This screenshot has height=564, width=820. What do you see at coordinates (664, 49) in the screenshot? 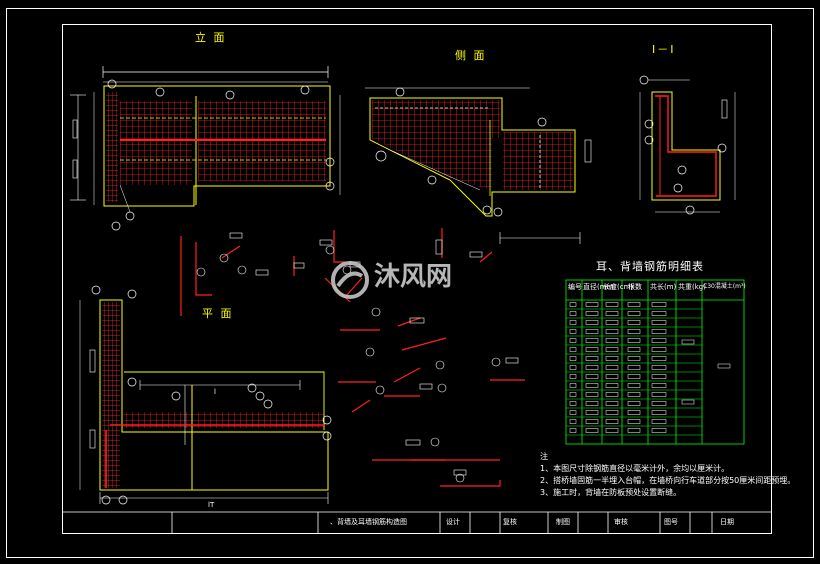
I see `section-title: I－I` at bounding box center [664, 49].